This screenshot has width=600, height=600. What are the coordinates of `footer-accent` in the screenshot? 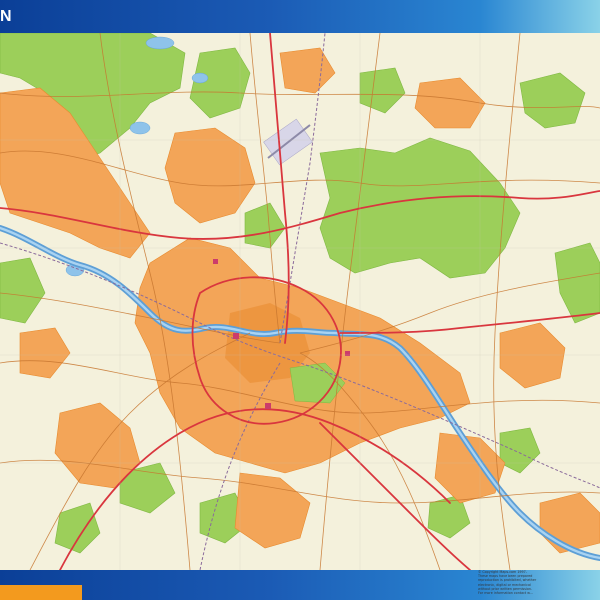 It's located at (41, 592).